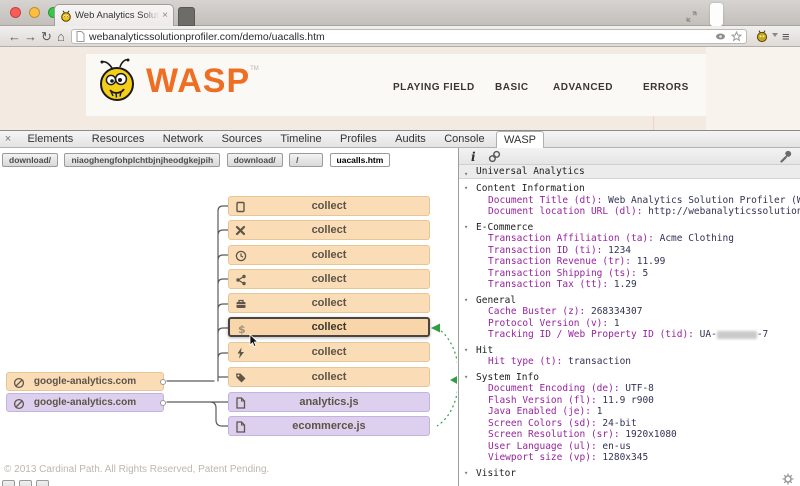 This screenshot has height=486, width=800. Describe the element at coordinates (329, 402) in the screenshot. I see `tree-node-analytics-js: analytics.js` at that location.